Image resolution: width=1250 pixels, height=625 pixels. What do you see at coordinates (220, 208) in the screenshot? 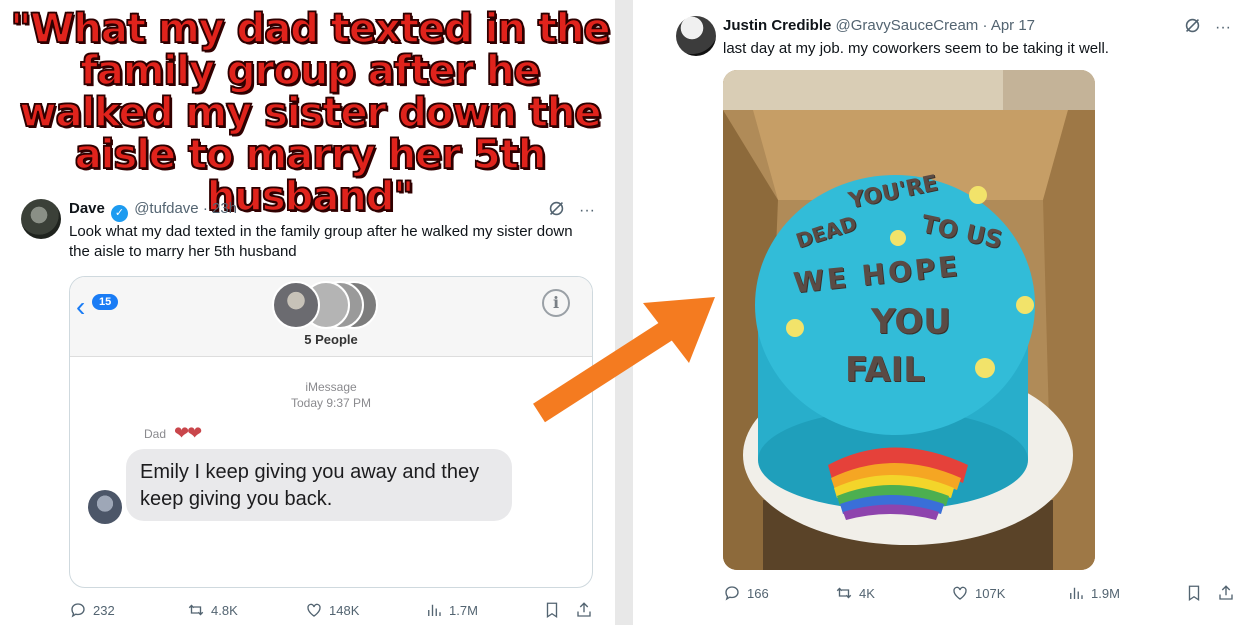
I see `tweet-time: · 23h` at bounding box center [220, 208].